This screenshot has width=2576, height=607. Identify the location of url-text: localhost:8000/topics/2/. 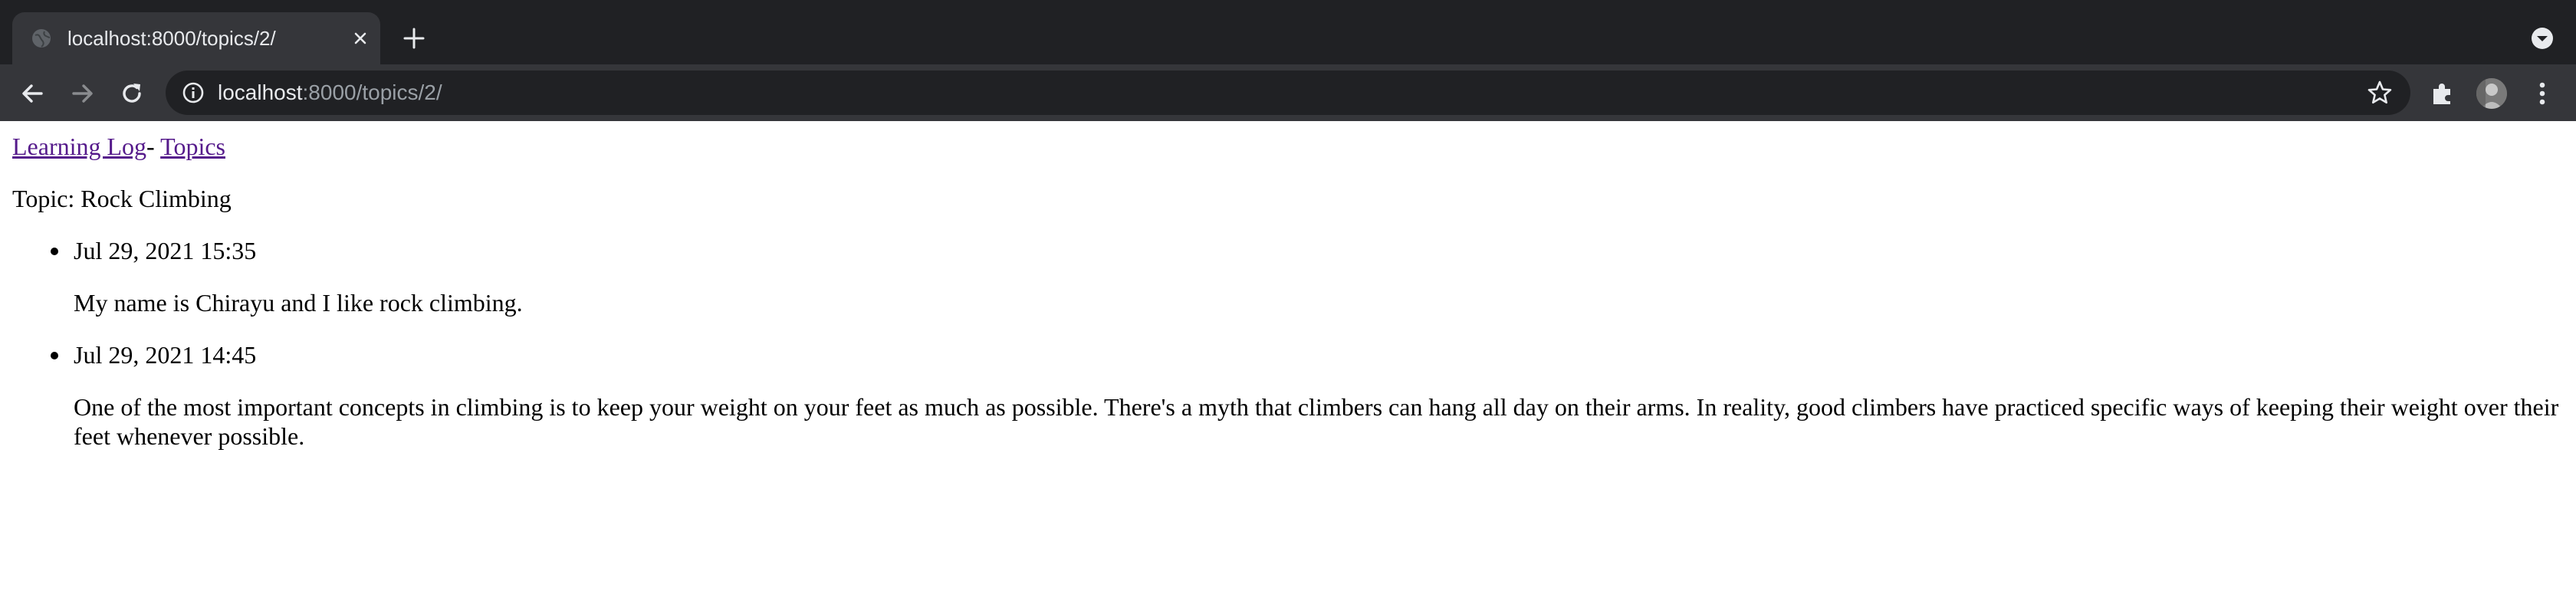
(330, 93).